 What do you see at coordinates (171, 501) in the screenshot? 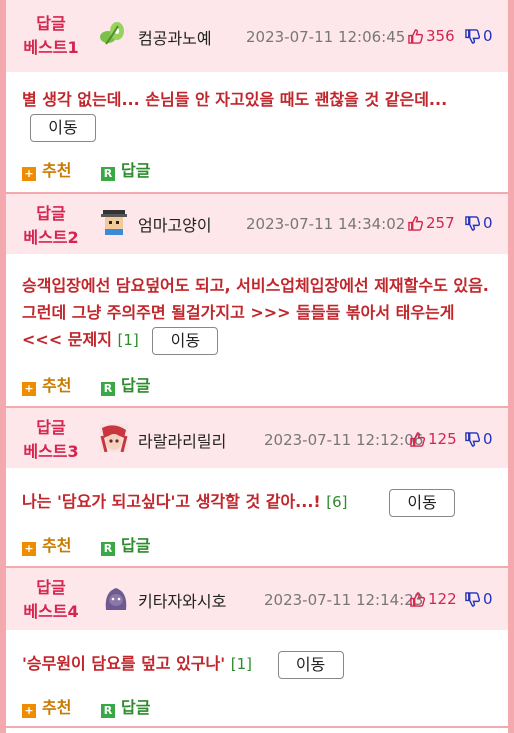
I see `comment-text: 나는 '담요가 되고싶다'고 생각할 것 같아...!` at bounding box center [171, 501].